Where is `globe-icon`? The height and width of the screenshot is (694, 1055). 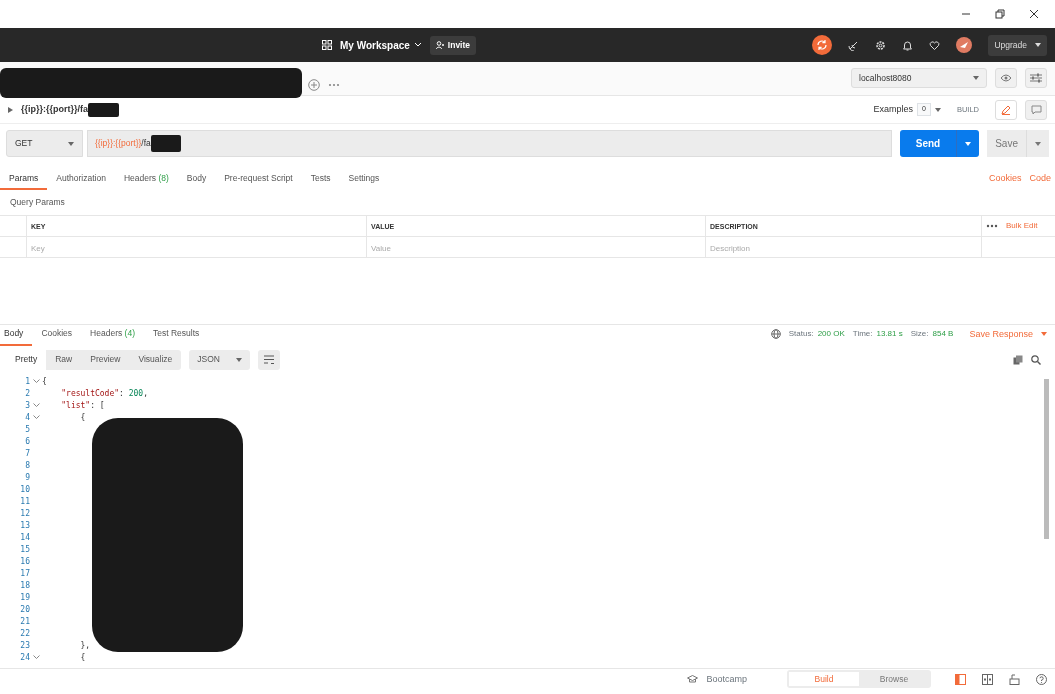 globe-icon is located at coordinates (775, 334).